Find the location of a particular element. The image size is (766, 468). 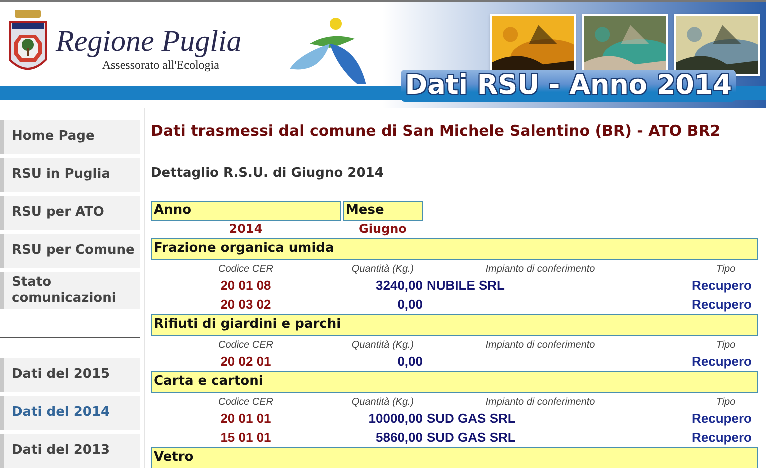

table-cell: 20 02 01 is located at coordinates (246, 362).